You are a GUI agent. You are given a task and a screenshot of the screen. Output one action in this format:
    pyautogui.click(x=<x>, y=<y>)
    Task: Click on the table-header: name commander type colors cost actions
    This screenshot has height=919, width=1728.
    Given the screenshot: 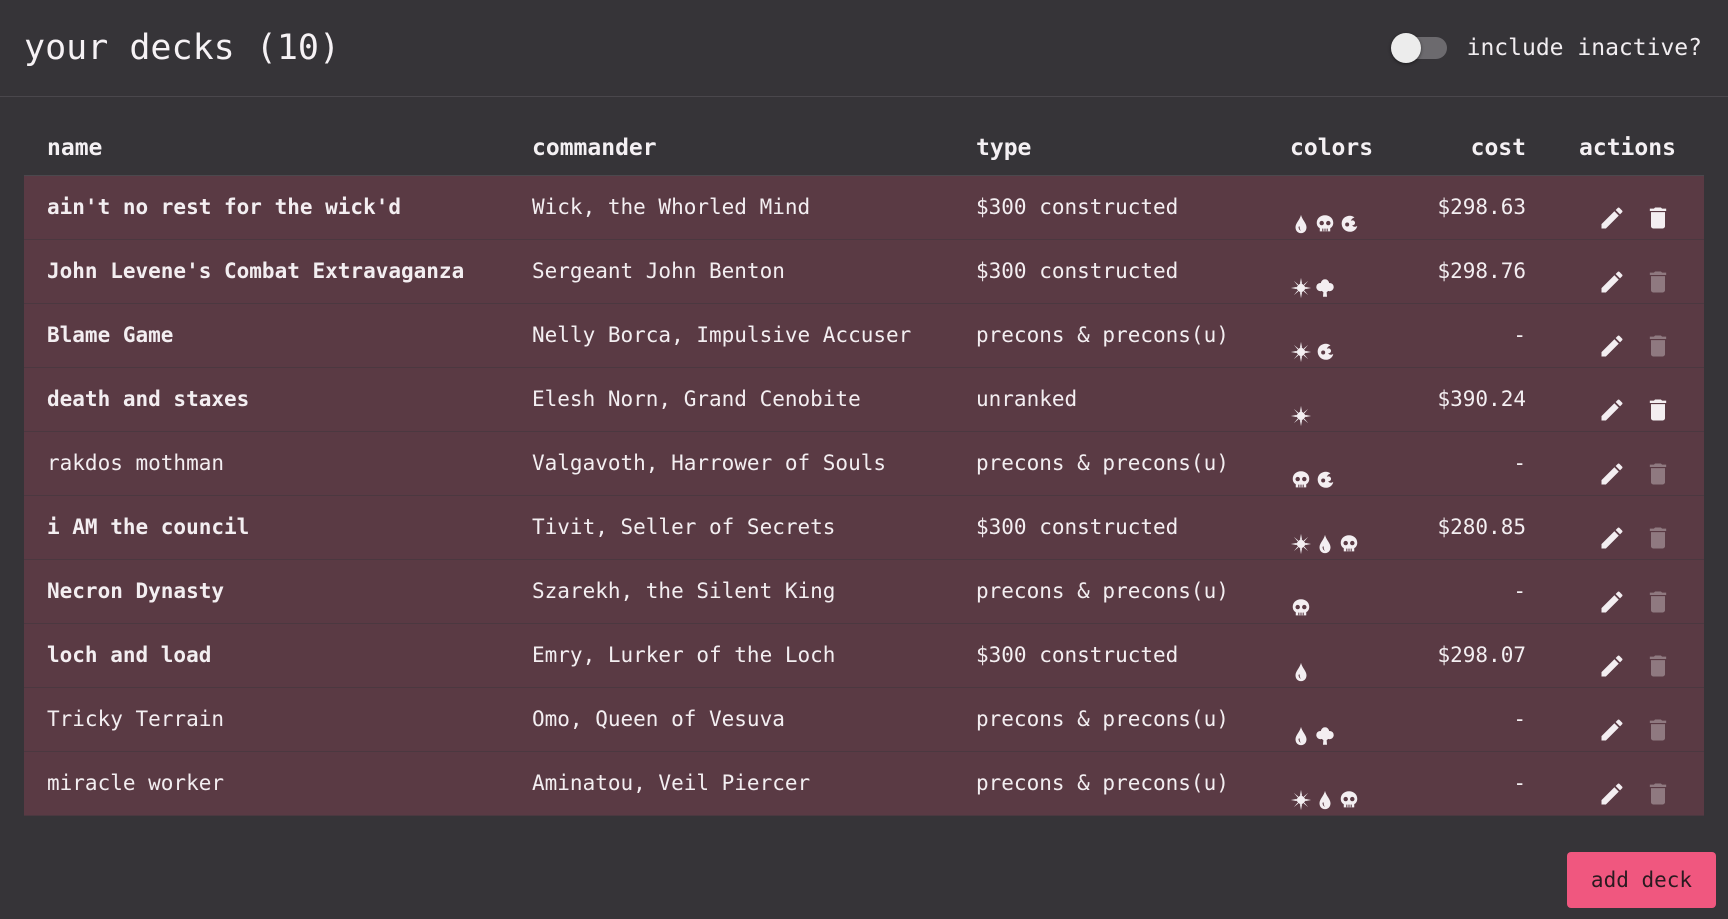 What is the action you would take?
    pyautogui.click(x=864, y=150)
    